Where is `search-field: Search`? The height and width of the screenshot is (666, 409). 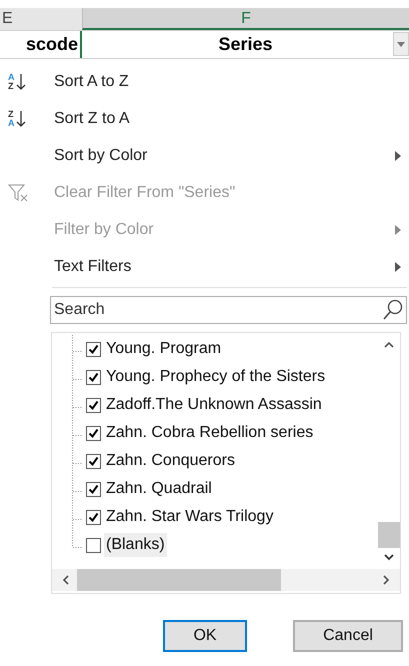 search-field: Search is located at coordinates (228, 310).